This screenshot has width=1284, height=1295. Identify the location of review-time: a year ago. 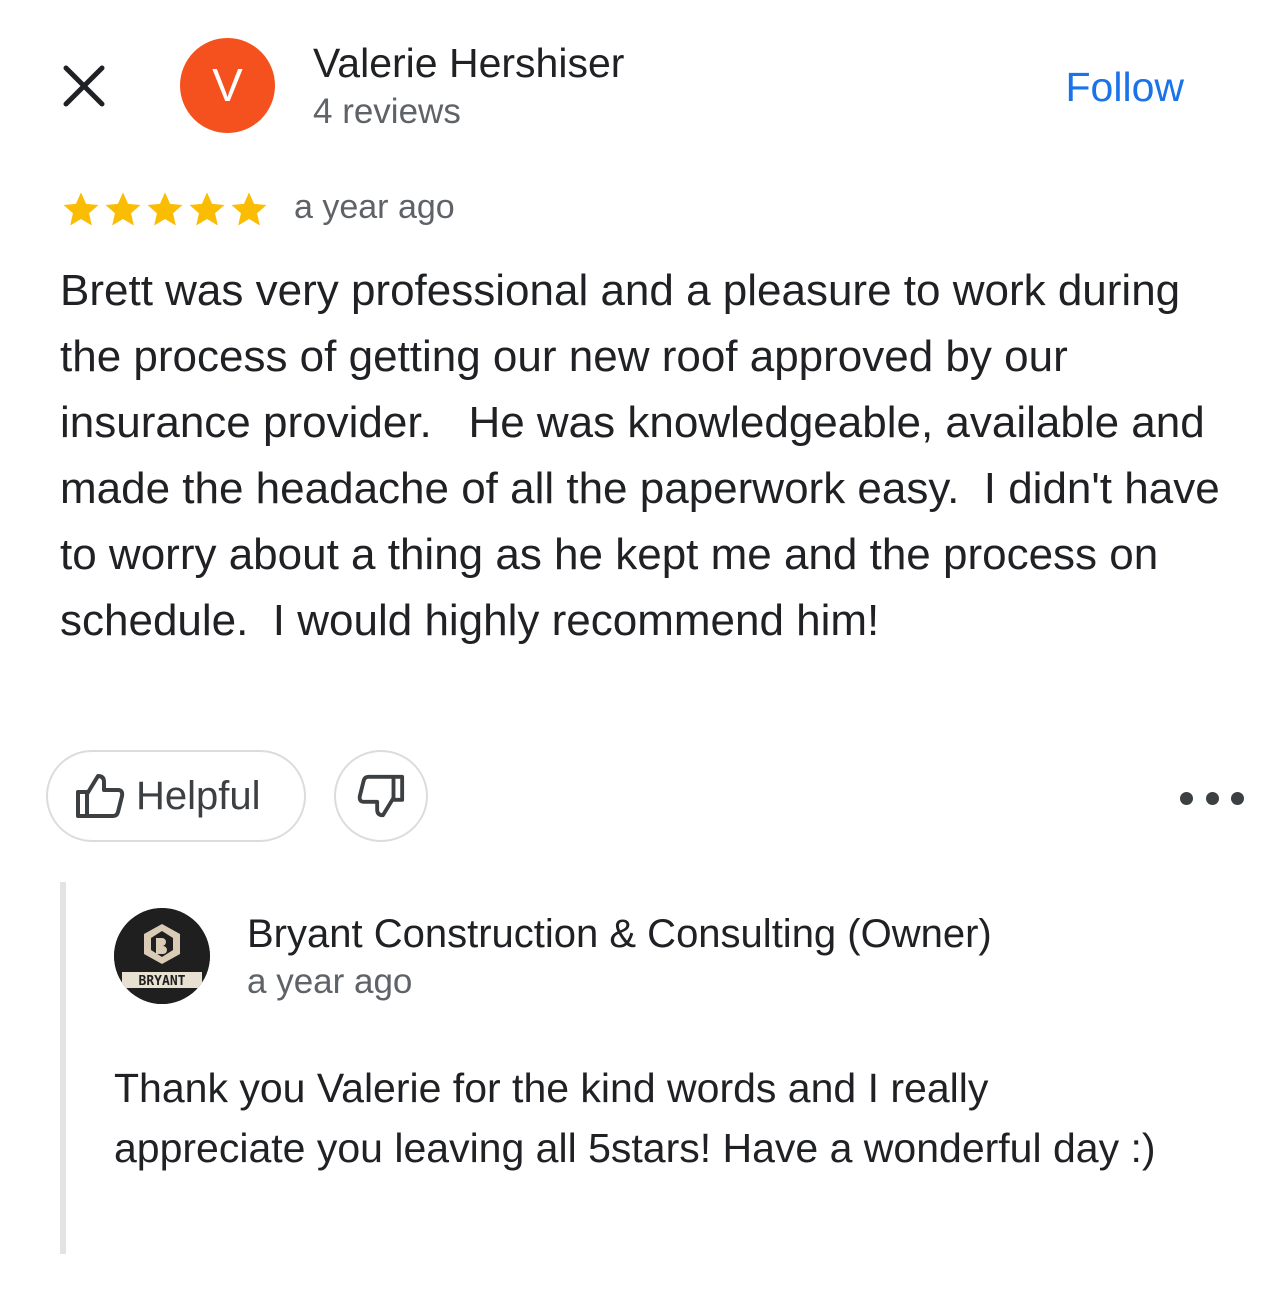
(374, 207).